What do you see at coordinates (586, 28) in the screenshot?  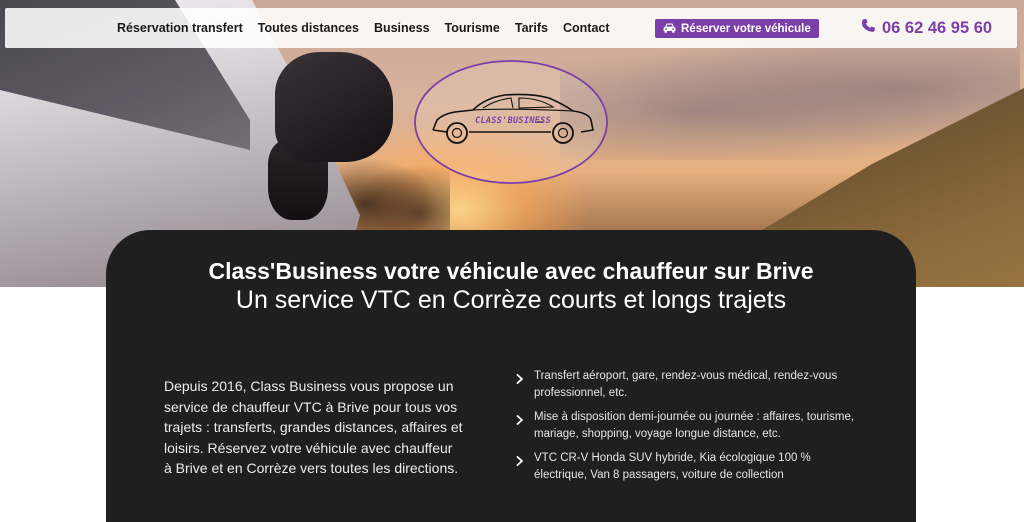 I see `nav-link-contact: Contact` at bounding box center [586, 28].